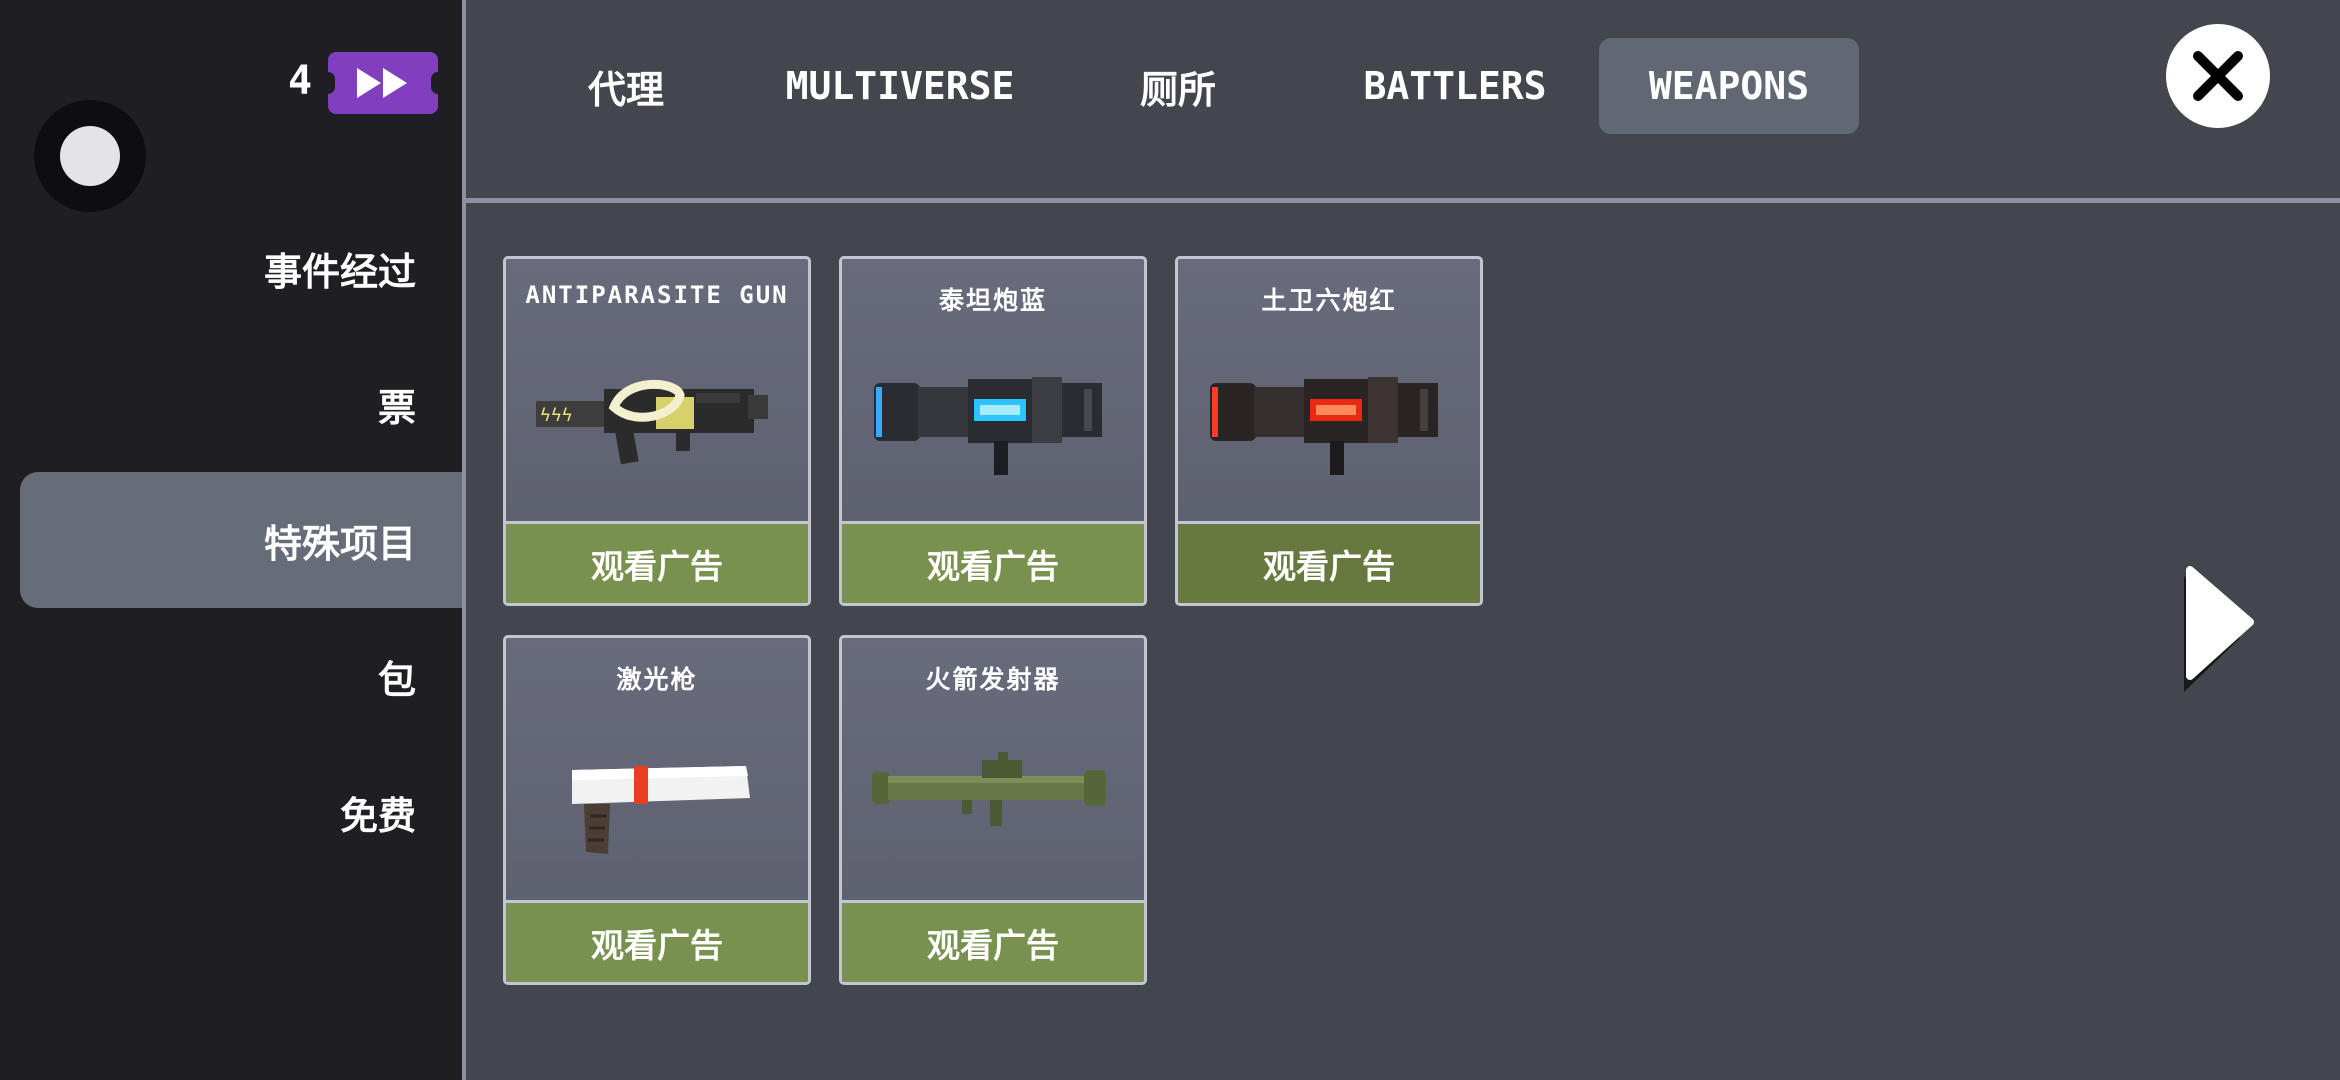  I want to click on titan-cannon-red-icon, so click(1324, 426).